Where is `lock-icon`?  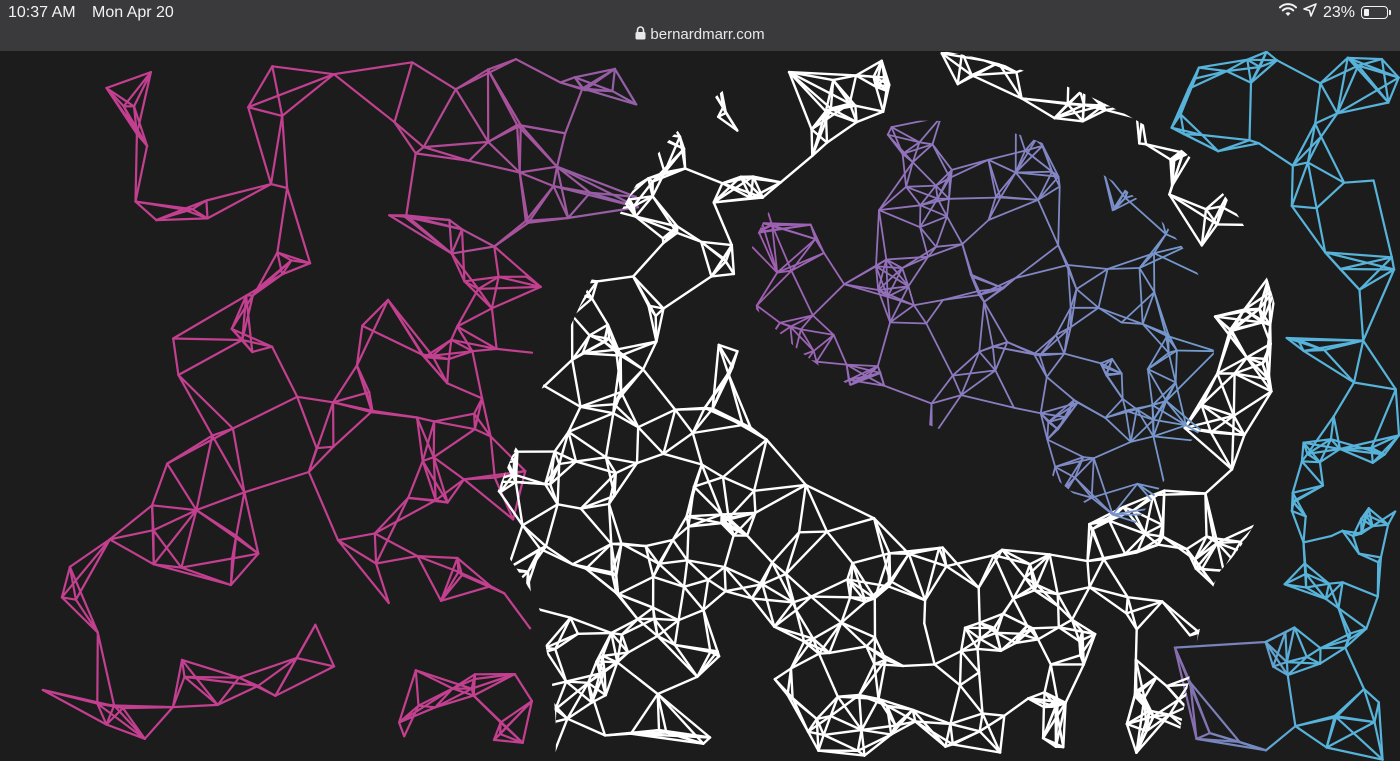 lock-icon is located at coordinates (640, 35).